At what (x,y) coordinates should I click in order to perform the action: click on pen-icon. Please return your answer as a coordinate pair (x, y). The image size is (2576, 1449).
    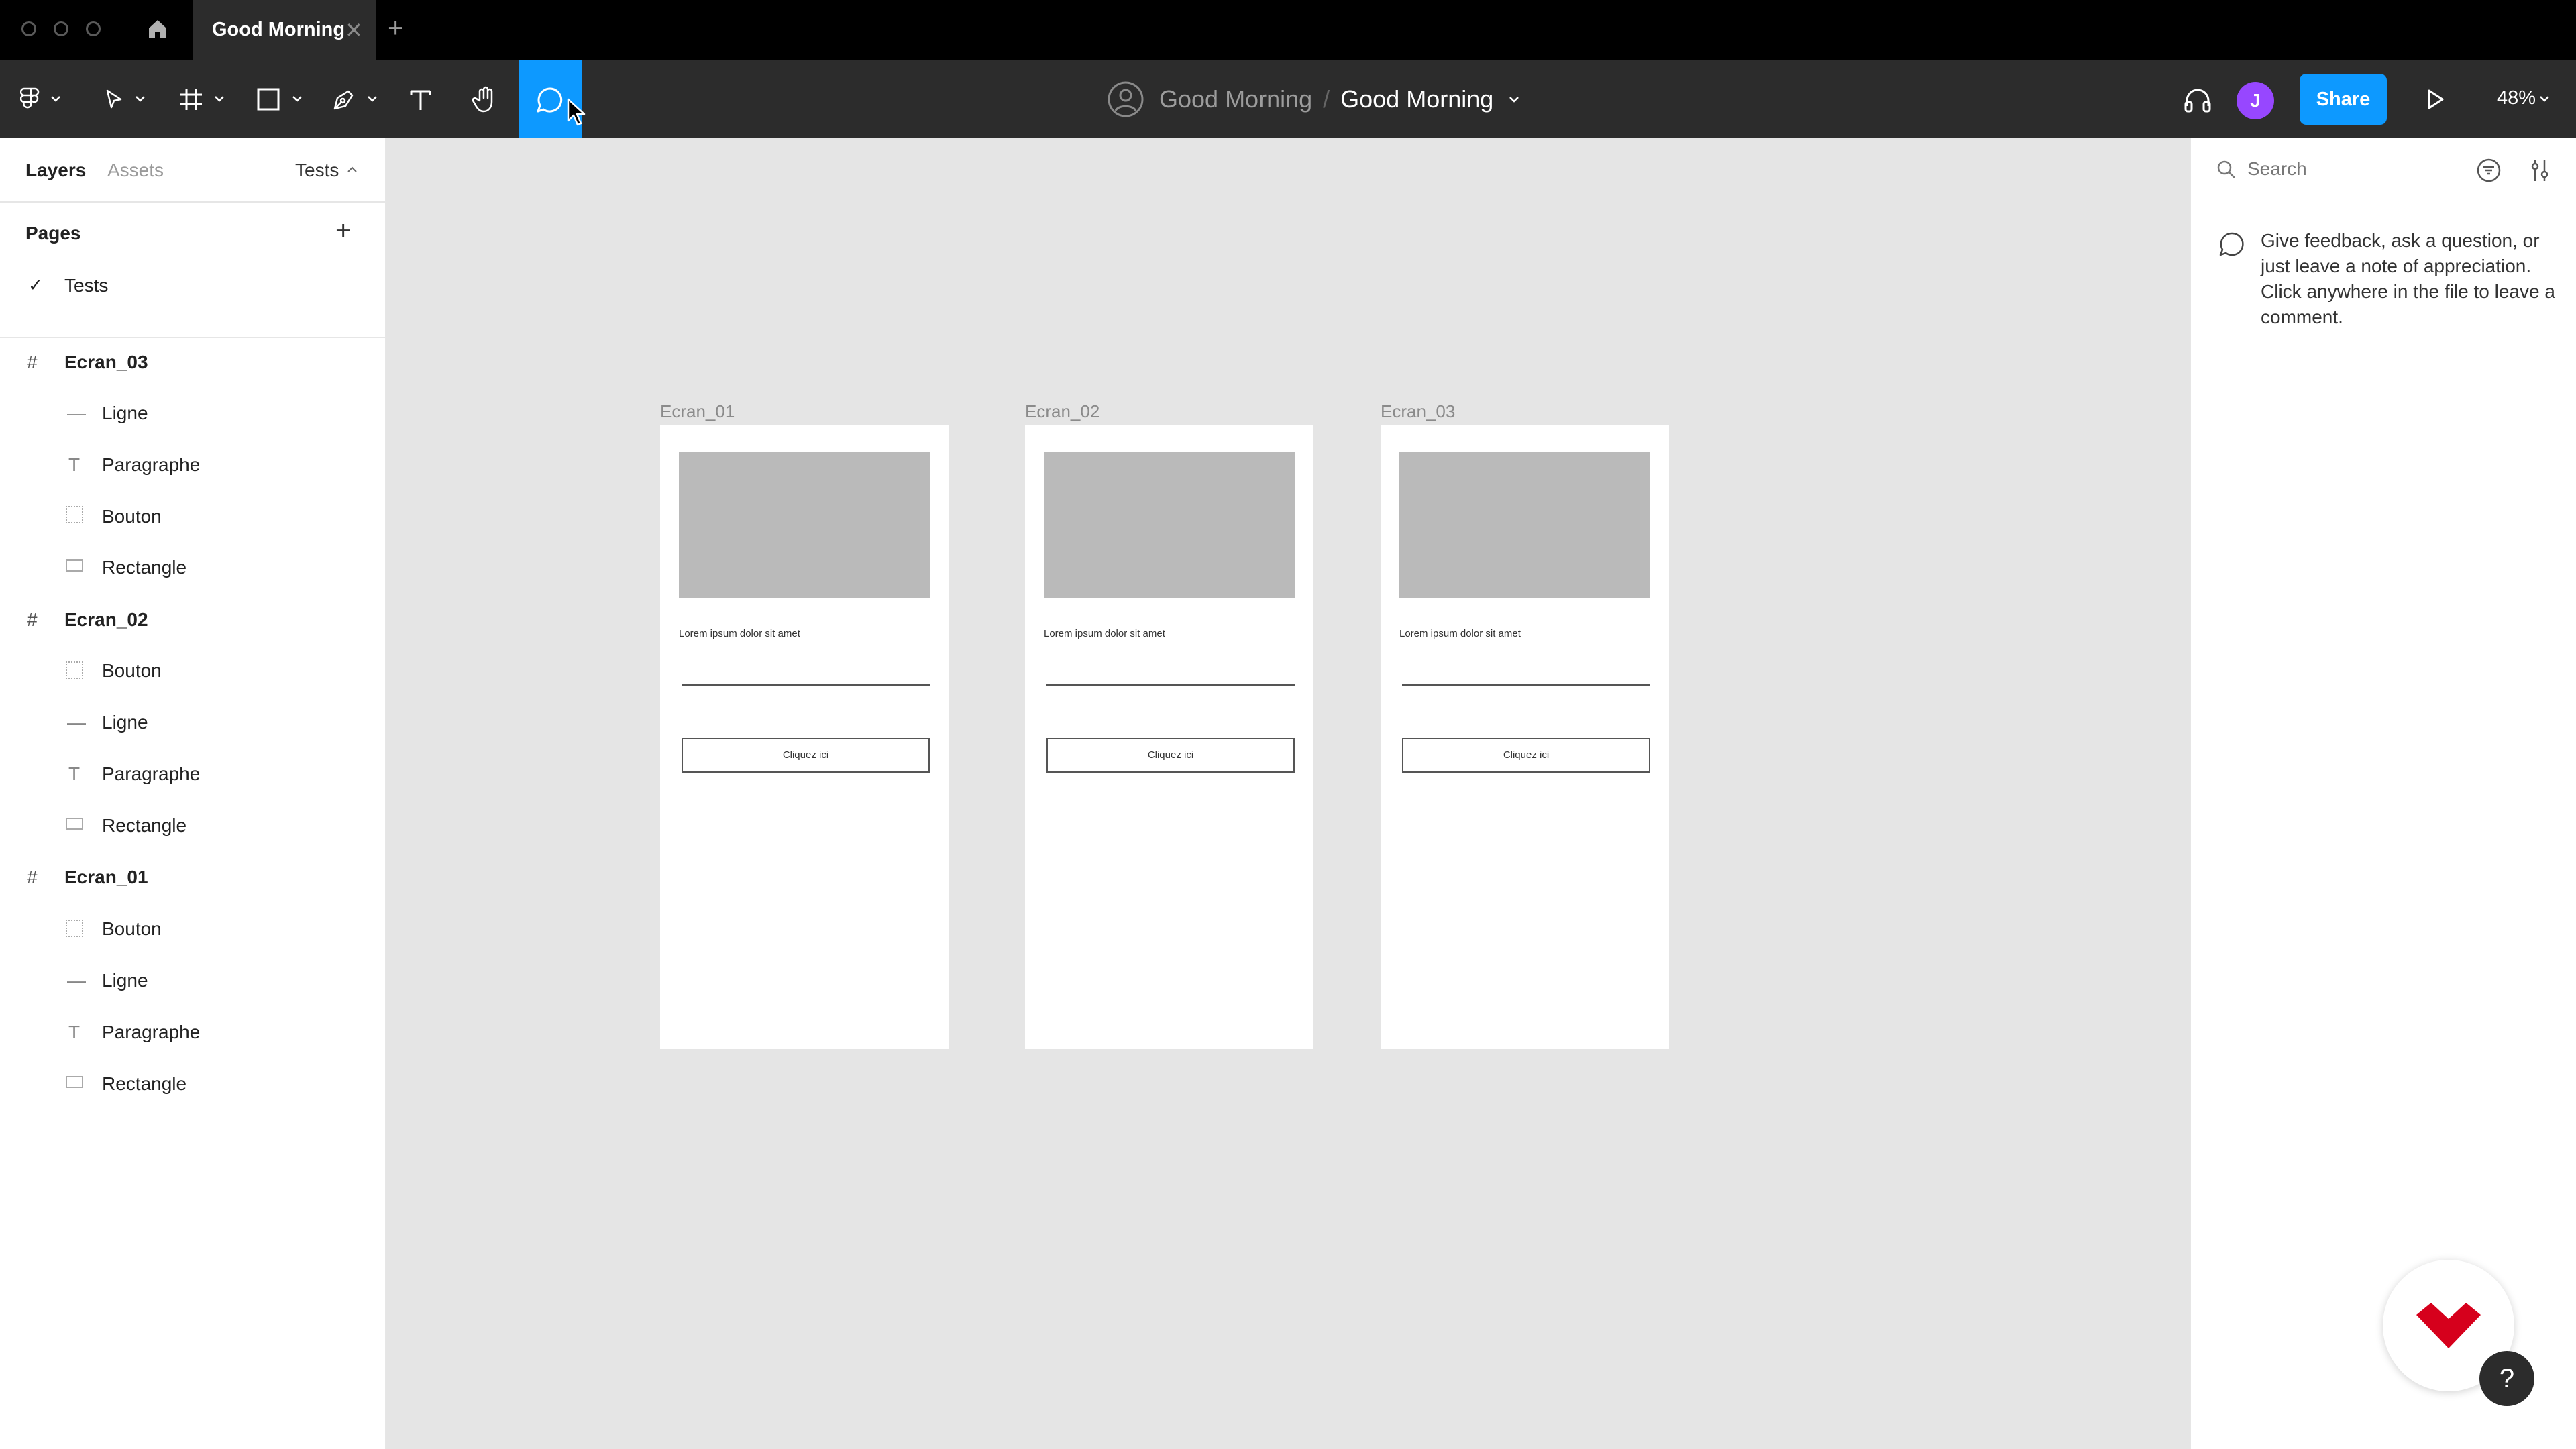
    Looking at the image, I should click on (343, 100).